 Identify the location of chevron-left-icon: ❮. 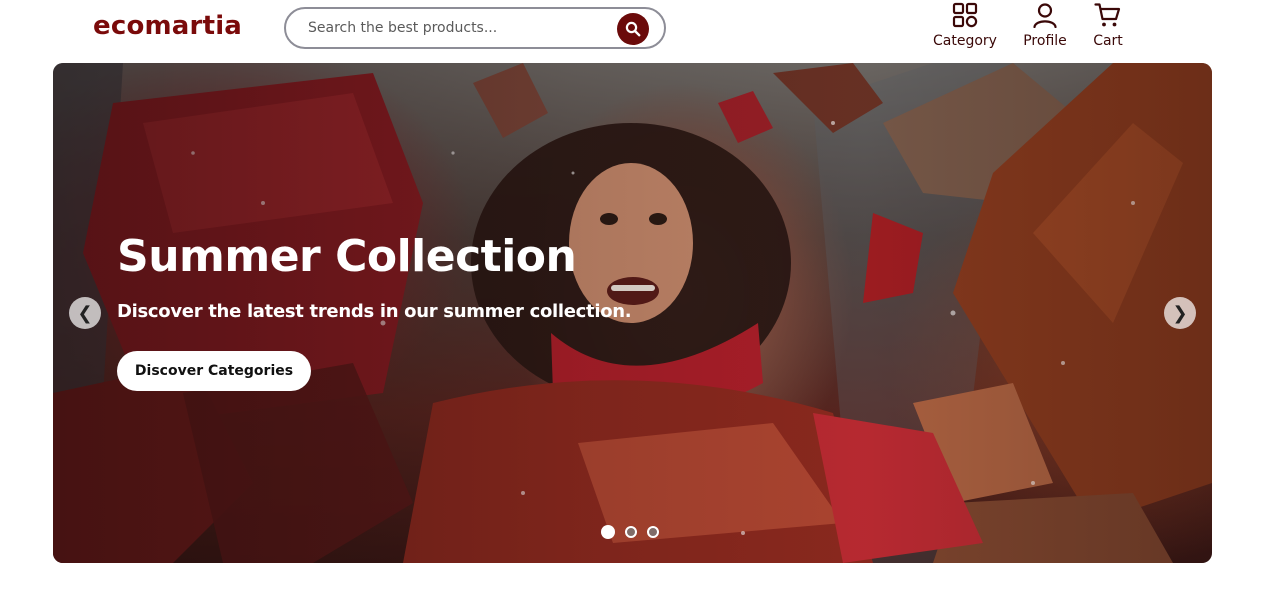
(85, 313).